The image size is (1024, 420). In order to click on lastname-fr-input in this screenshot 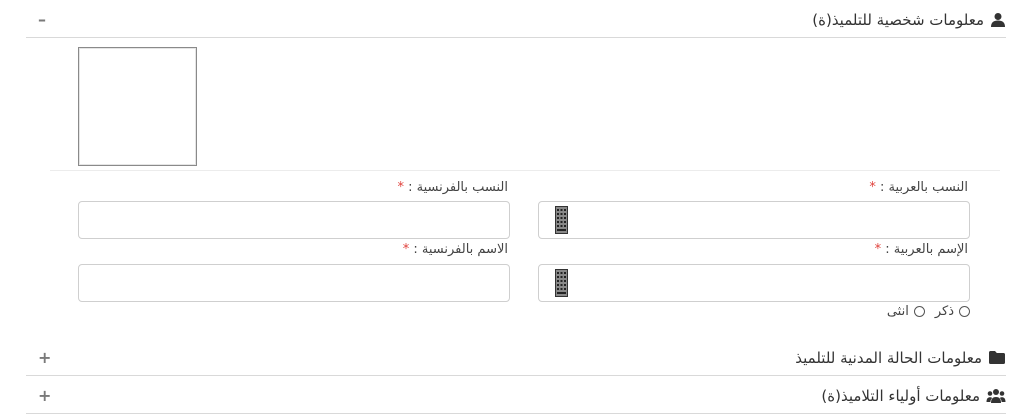, I will do `click(294, 220)`.